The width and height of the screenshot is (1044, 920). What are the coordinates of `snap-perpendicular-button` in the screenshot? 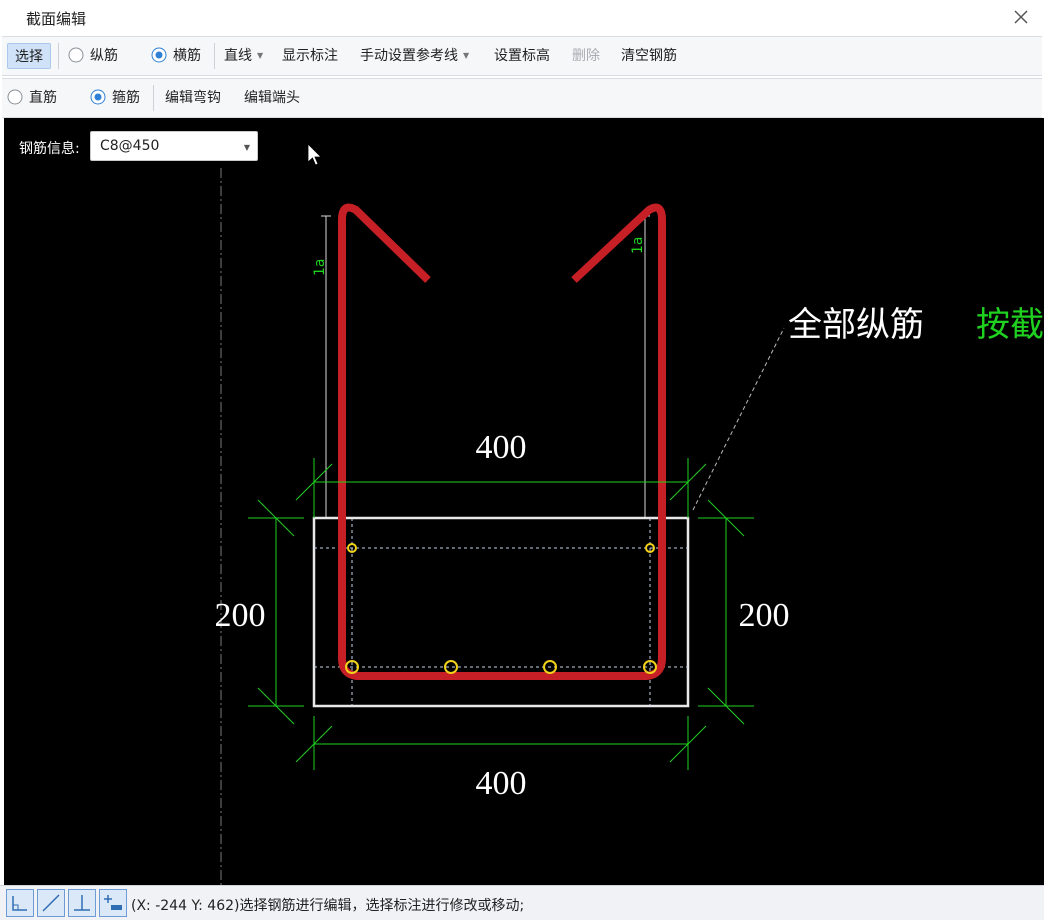 It's located at (82, 903).